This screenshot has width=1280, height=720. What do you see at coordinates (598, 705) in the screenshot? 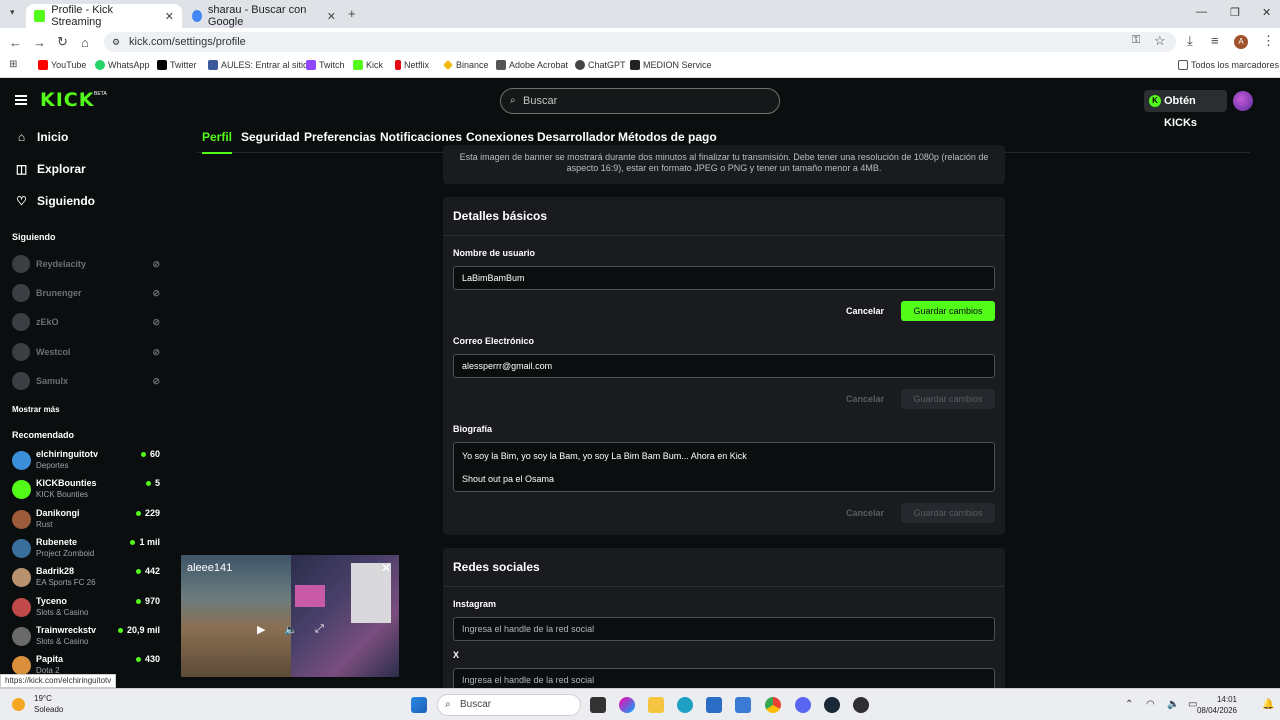
I see `task-view-icon` at bounding box center [598, 705].